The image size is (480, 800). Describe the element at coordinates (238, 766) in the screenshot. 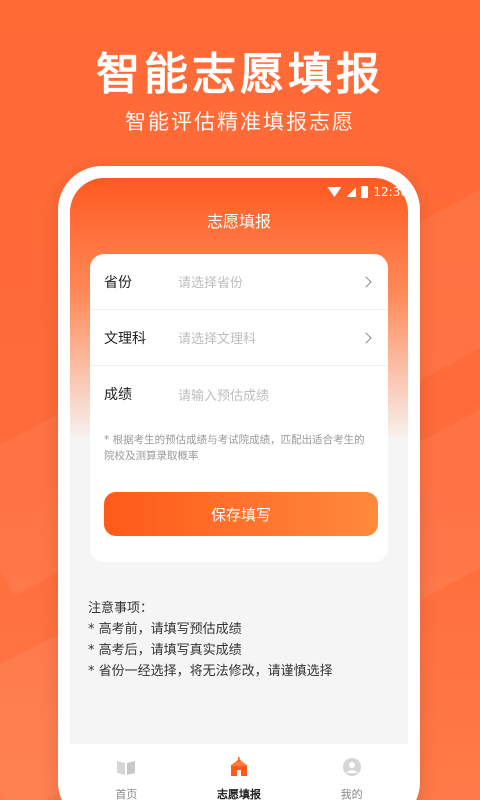

I see `school-icon` at that location.